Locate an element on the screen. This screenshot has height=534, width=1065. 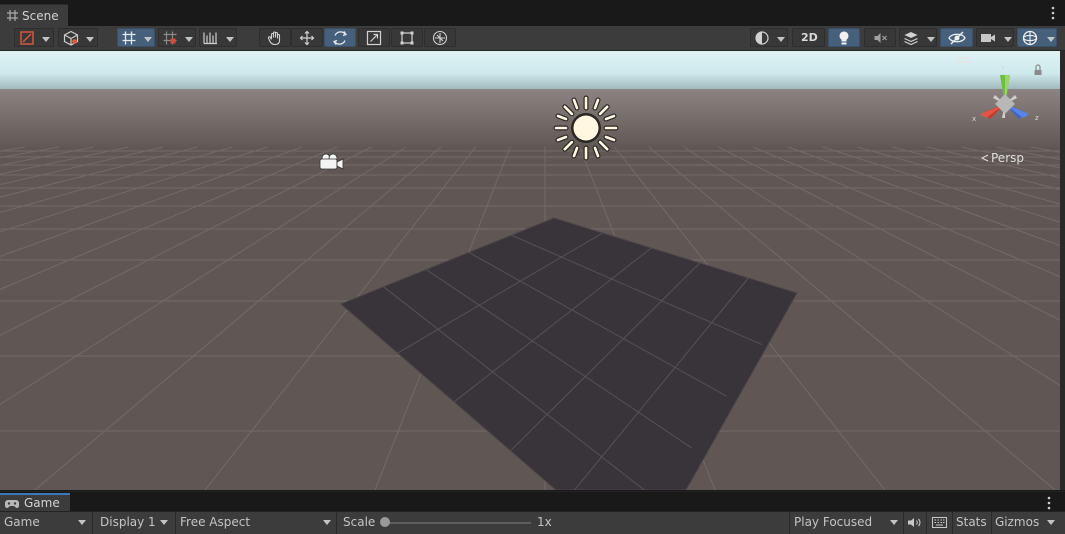
axis-x-label: x is located at coordinates (974, 119).